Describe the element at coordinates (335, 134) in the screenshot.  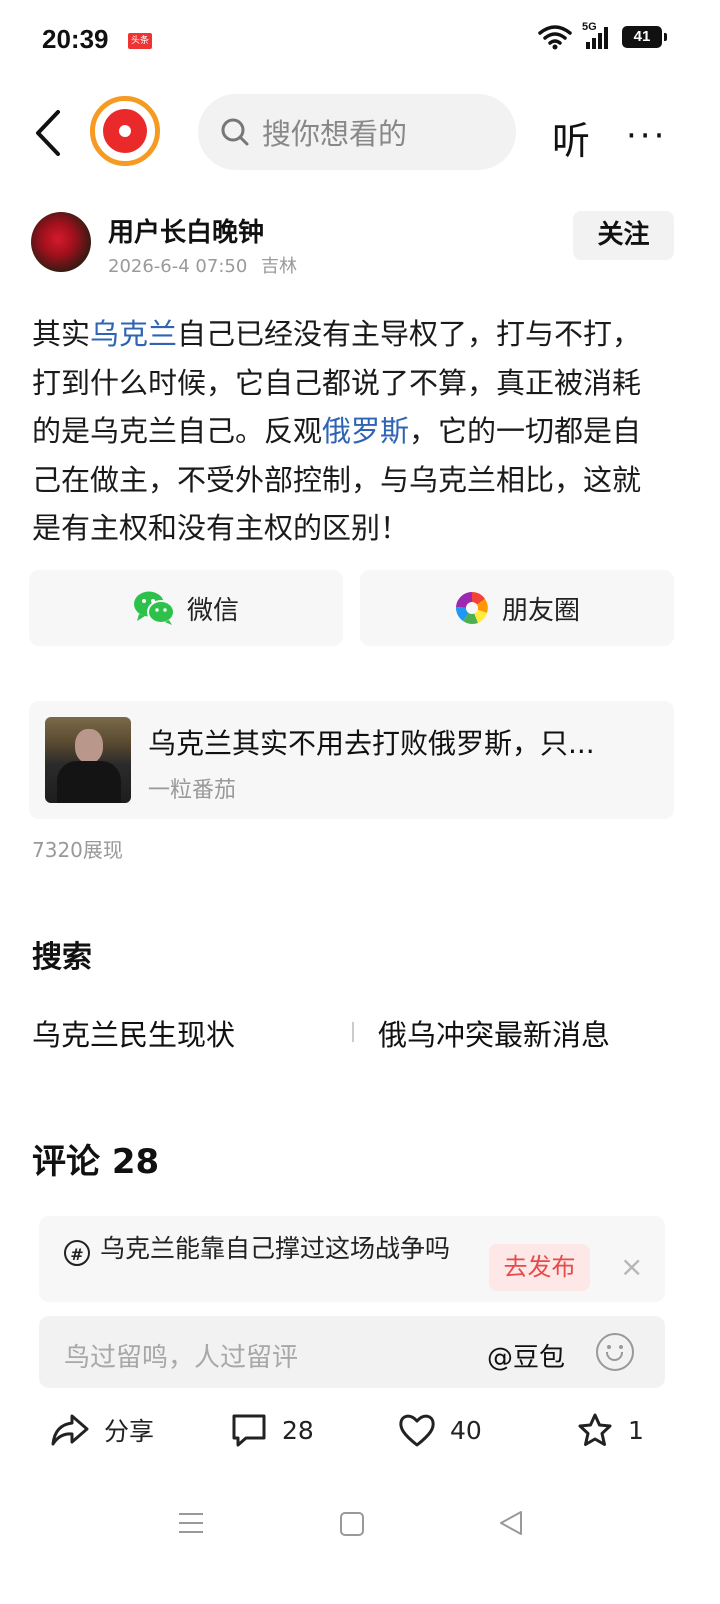
I see `search-placeholder: 搜你想看的` at that location.